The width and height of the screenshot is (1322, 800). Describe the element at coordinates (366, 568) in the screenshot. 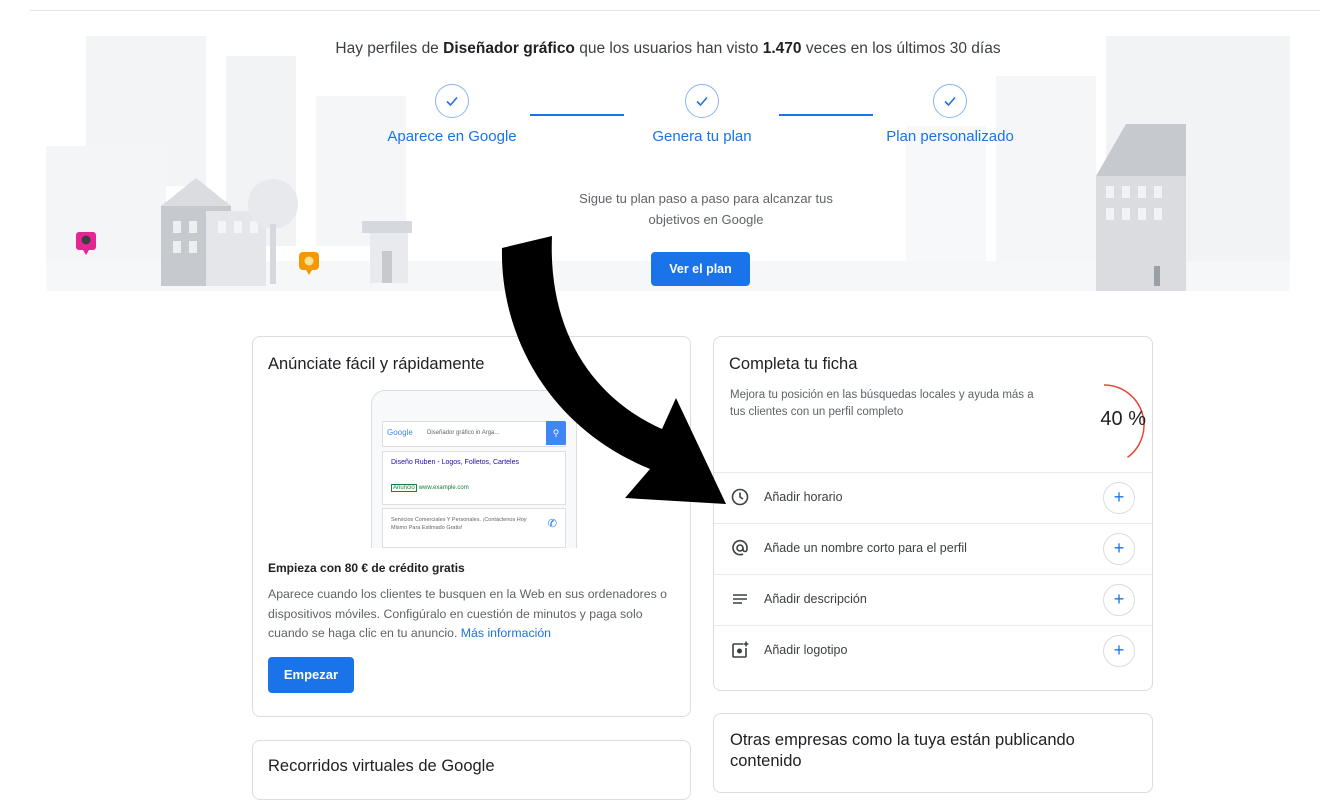

I see `promo-title: Empieza con 80 € de crédito gratis` at that location.